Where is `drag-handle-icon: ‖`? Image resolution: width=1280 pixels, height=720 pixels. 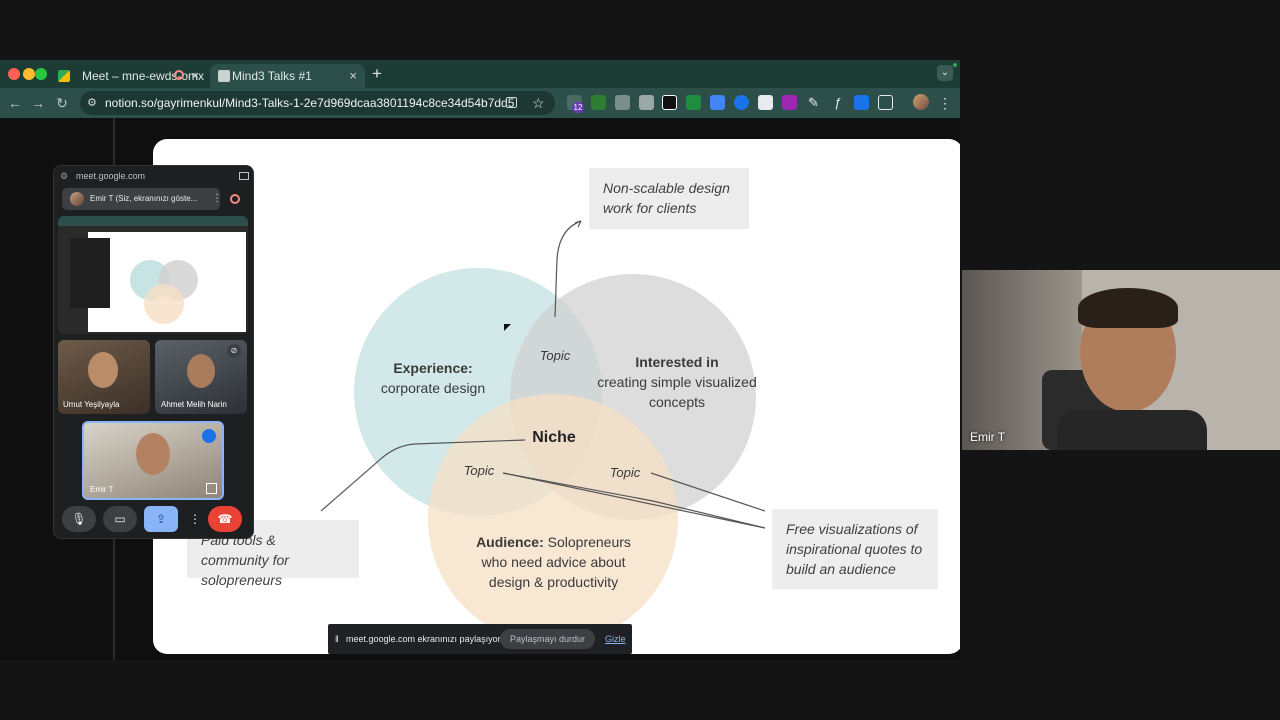 drag-handle-icon: ‖ is located at coordinates (337, 639).